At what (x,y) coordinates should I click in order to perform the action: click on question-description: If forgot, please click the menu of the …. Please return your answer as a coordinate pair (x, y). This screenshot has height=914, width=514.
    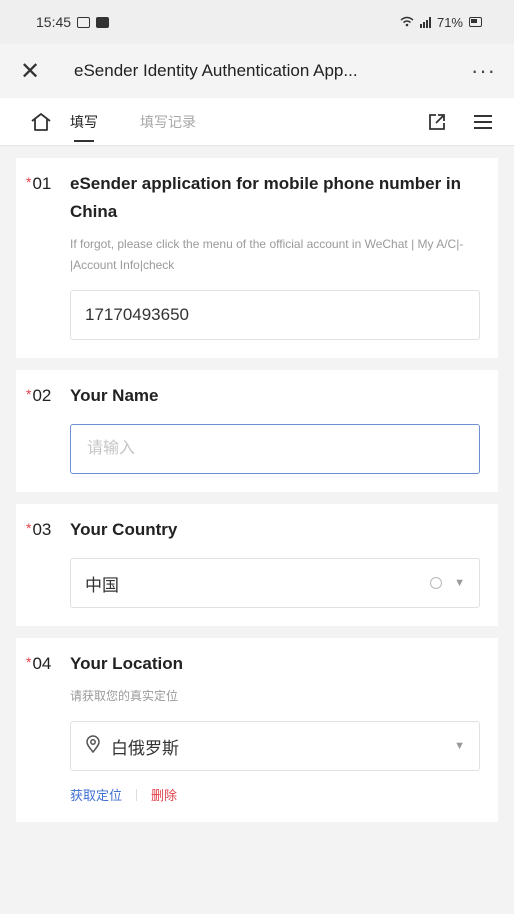
    Looking at the image, I should click on (267, 254).